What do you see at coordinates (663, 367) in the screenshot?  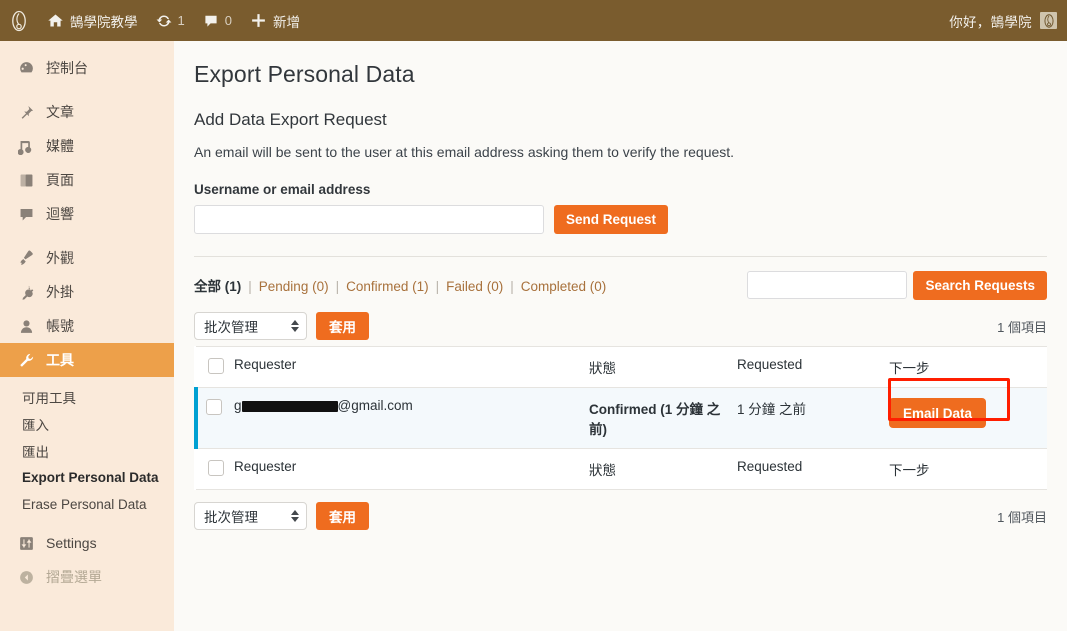 I see `column-header-status: 狀態` at bounding box center [663, 367].